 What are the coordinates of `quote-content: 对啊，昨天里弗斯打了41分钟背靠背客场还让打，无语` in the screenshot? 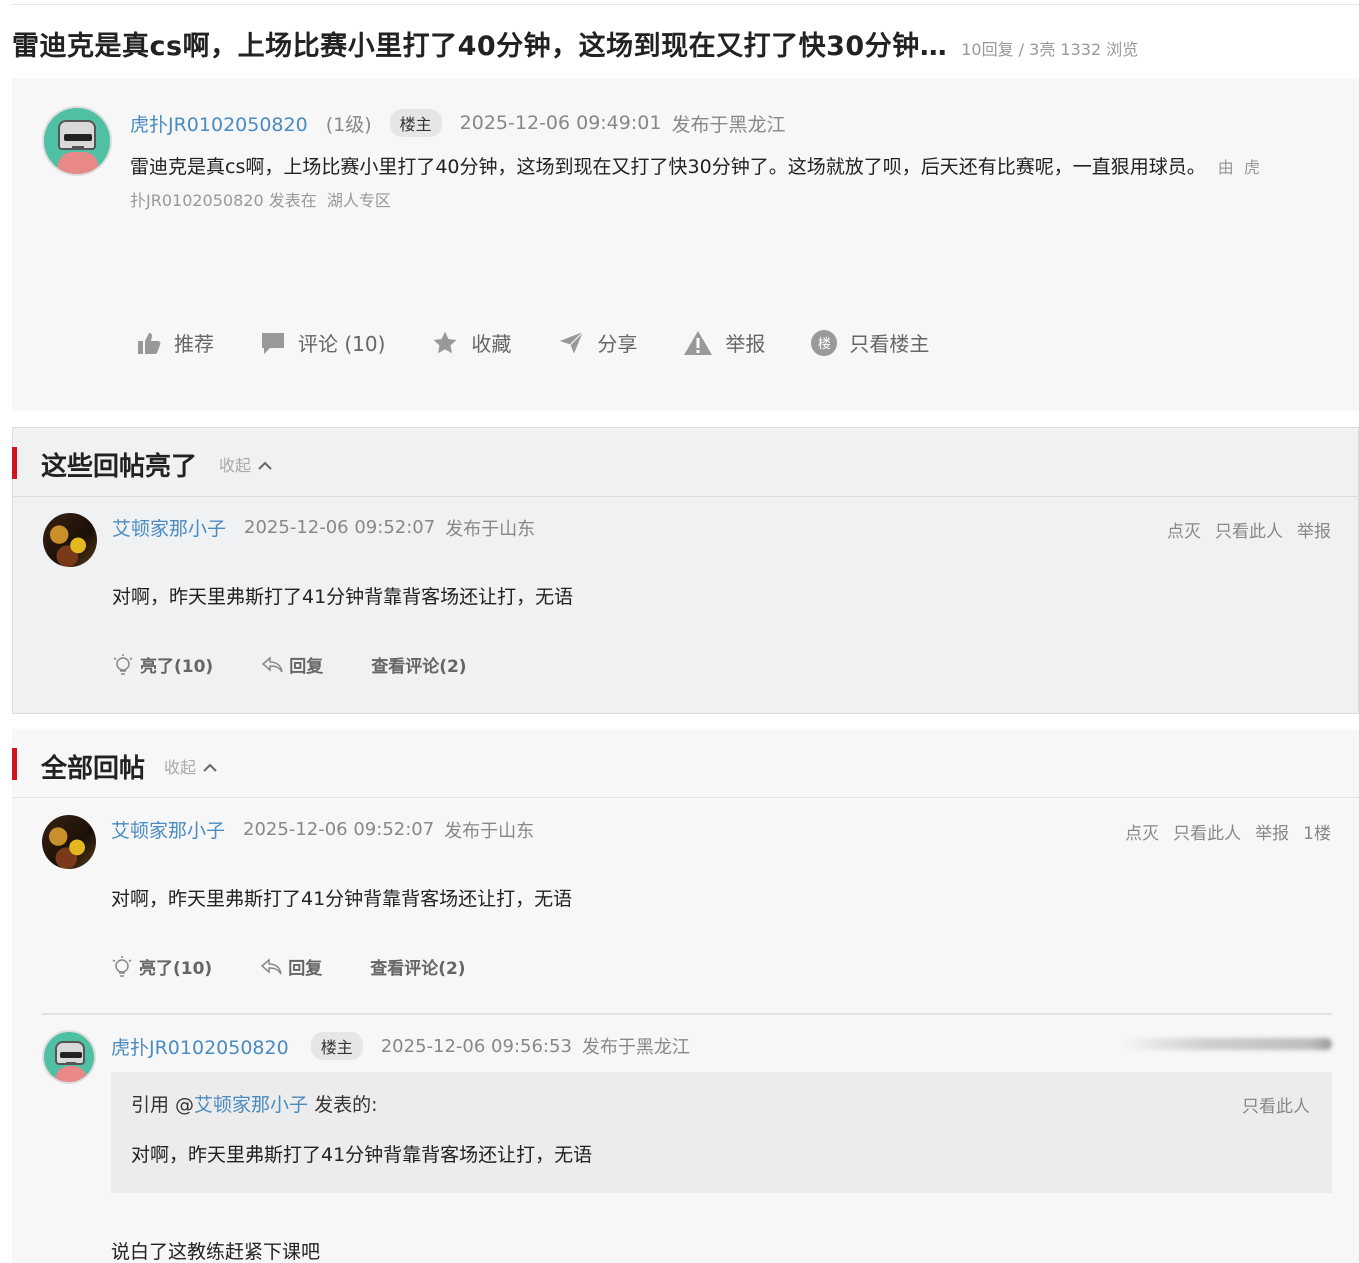 It's located at (362, 1155).